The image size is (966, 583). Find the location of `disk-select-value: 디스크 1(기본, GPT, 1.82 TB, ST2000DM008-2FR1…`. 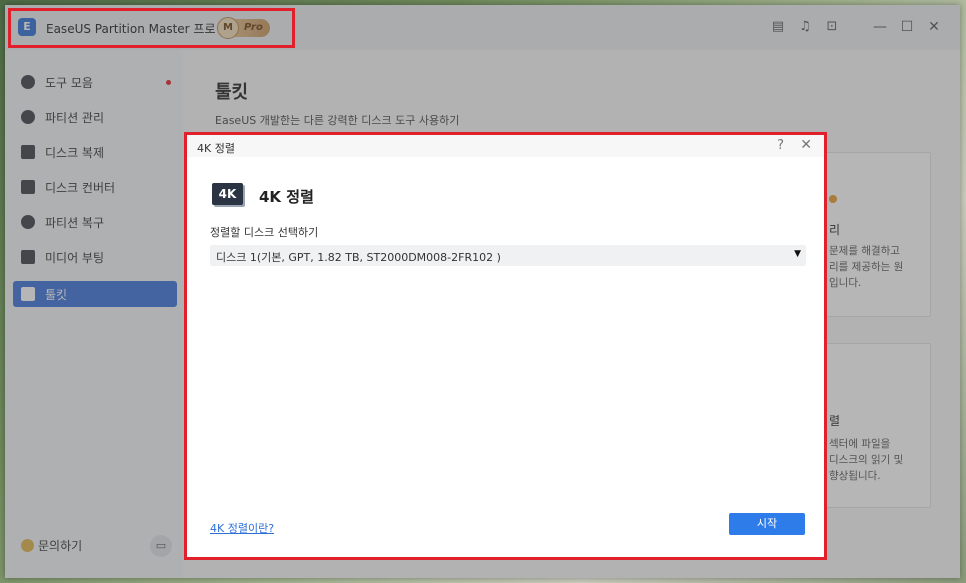

disk-select-value: 디스크 1(기본, GPT, 1.82 TB, ST2000DM008-2FR1… is located at coordinates (358, 257).